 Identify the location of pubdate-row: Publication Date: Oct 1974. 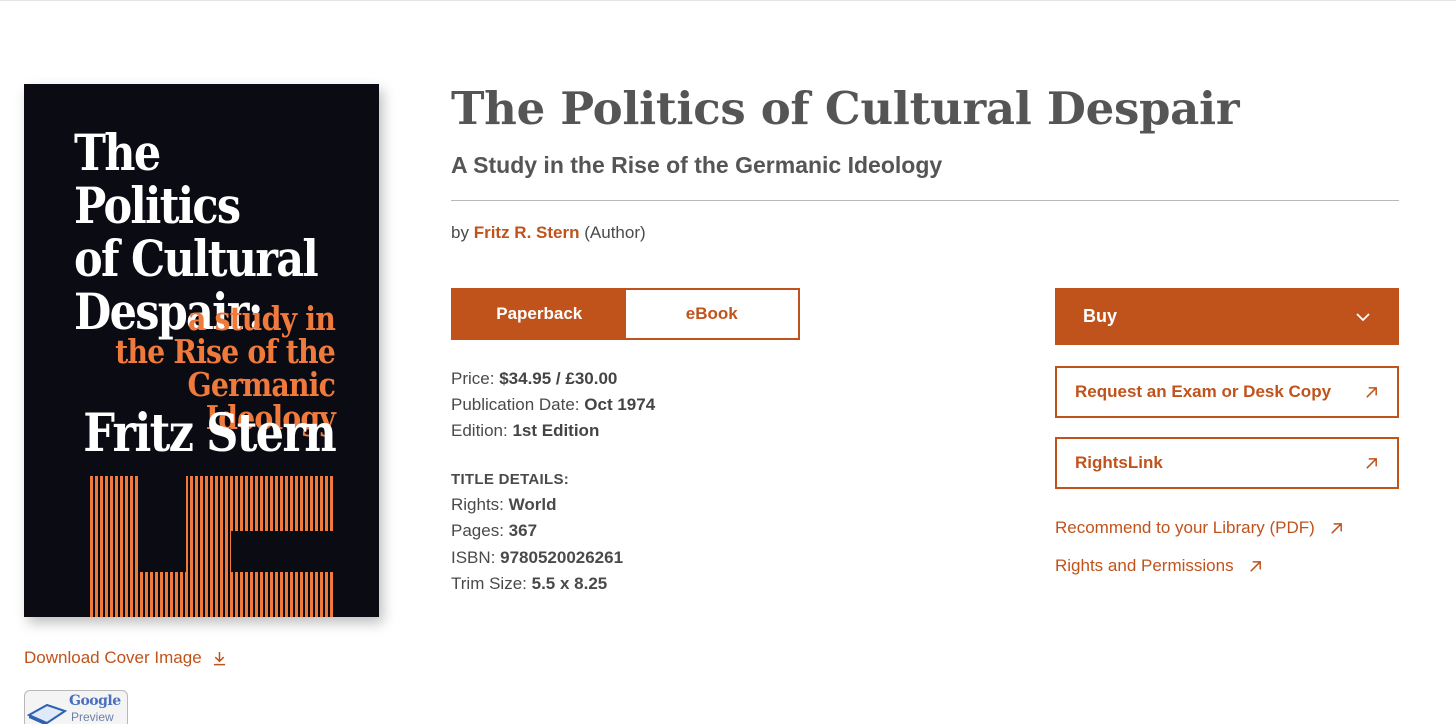
(553, 405).